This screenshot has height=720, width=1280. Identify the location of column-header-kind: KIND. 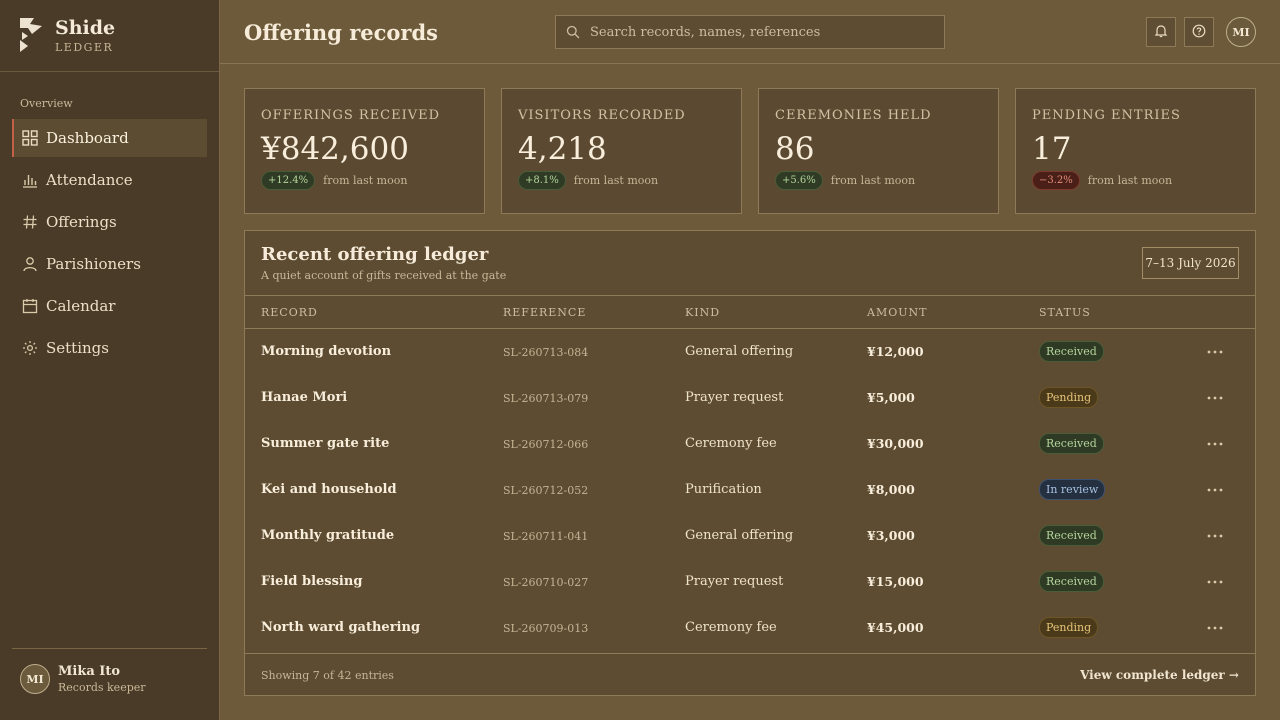
(702, 312).